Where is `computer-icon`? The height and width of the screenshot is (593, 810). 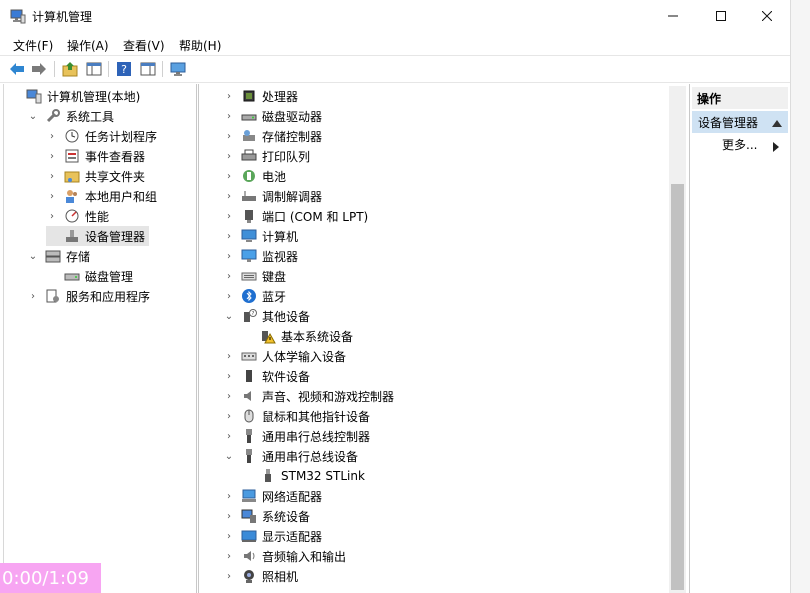 computer-icon is located at coordinates (249, 236).